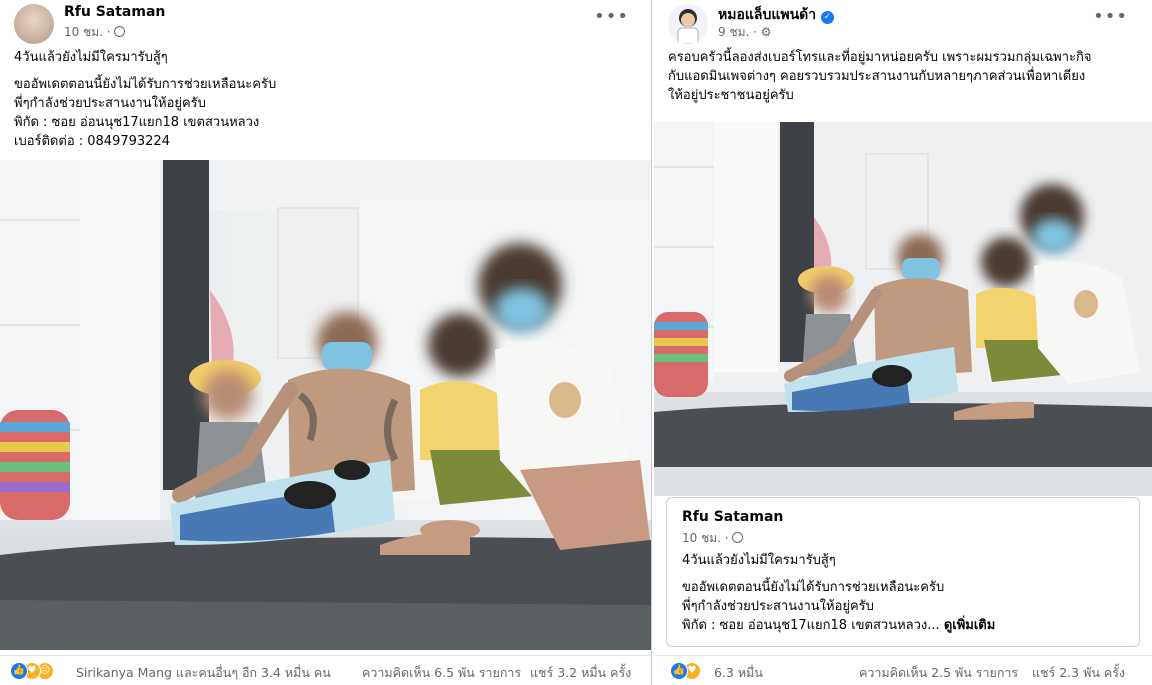 The width and height of the screenshot is (1152, 685). Describe the element at coordinates (969, 625) in the screenshot. I see `see-more-link: ดูเพิ่มเติม` at that location.